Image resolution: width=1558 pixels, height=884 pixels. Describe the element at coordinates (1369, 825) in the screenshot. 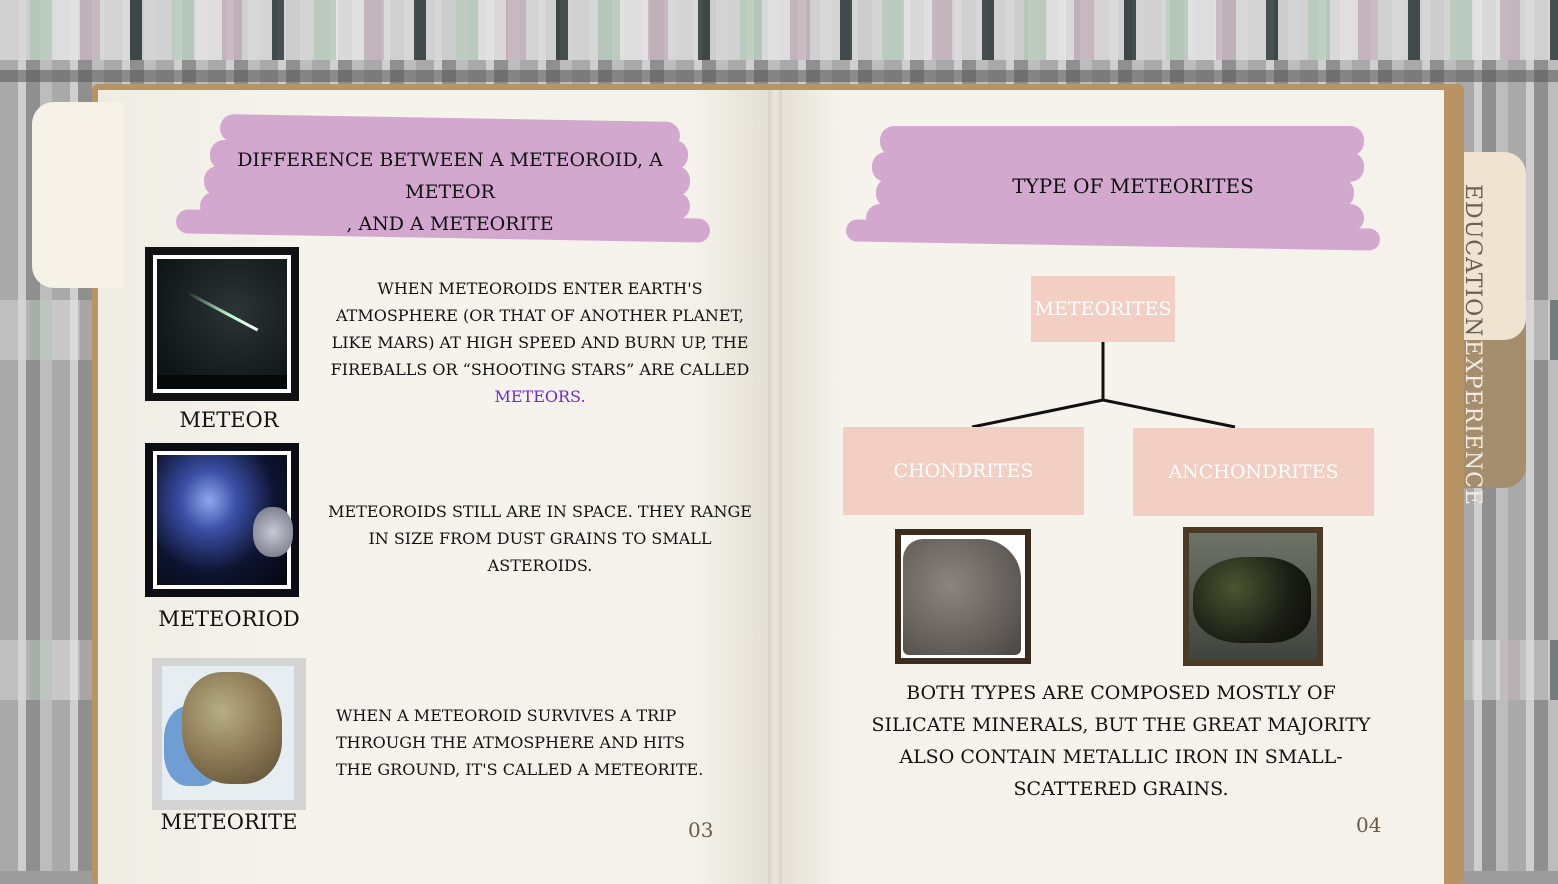

I see `page-number-right: 04` at that location.